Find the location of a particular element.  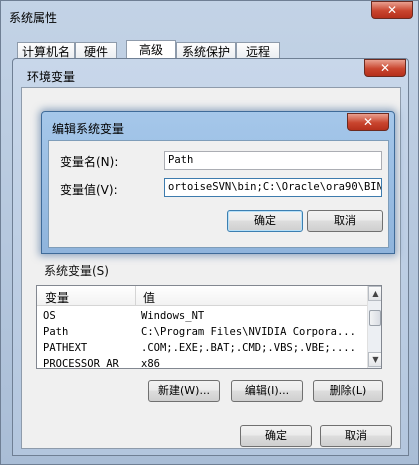

dialog-ok-button: 确定 is located at coordinates (265, 221).